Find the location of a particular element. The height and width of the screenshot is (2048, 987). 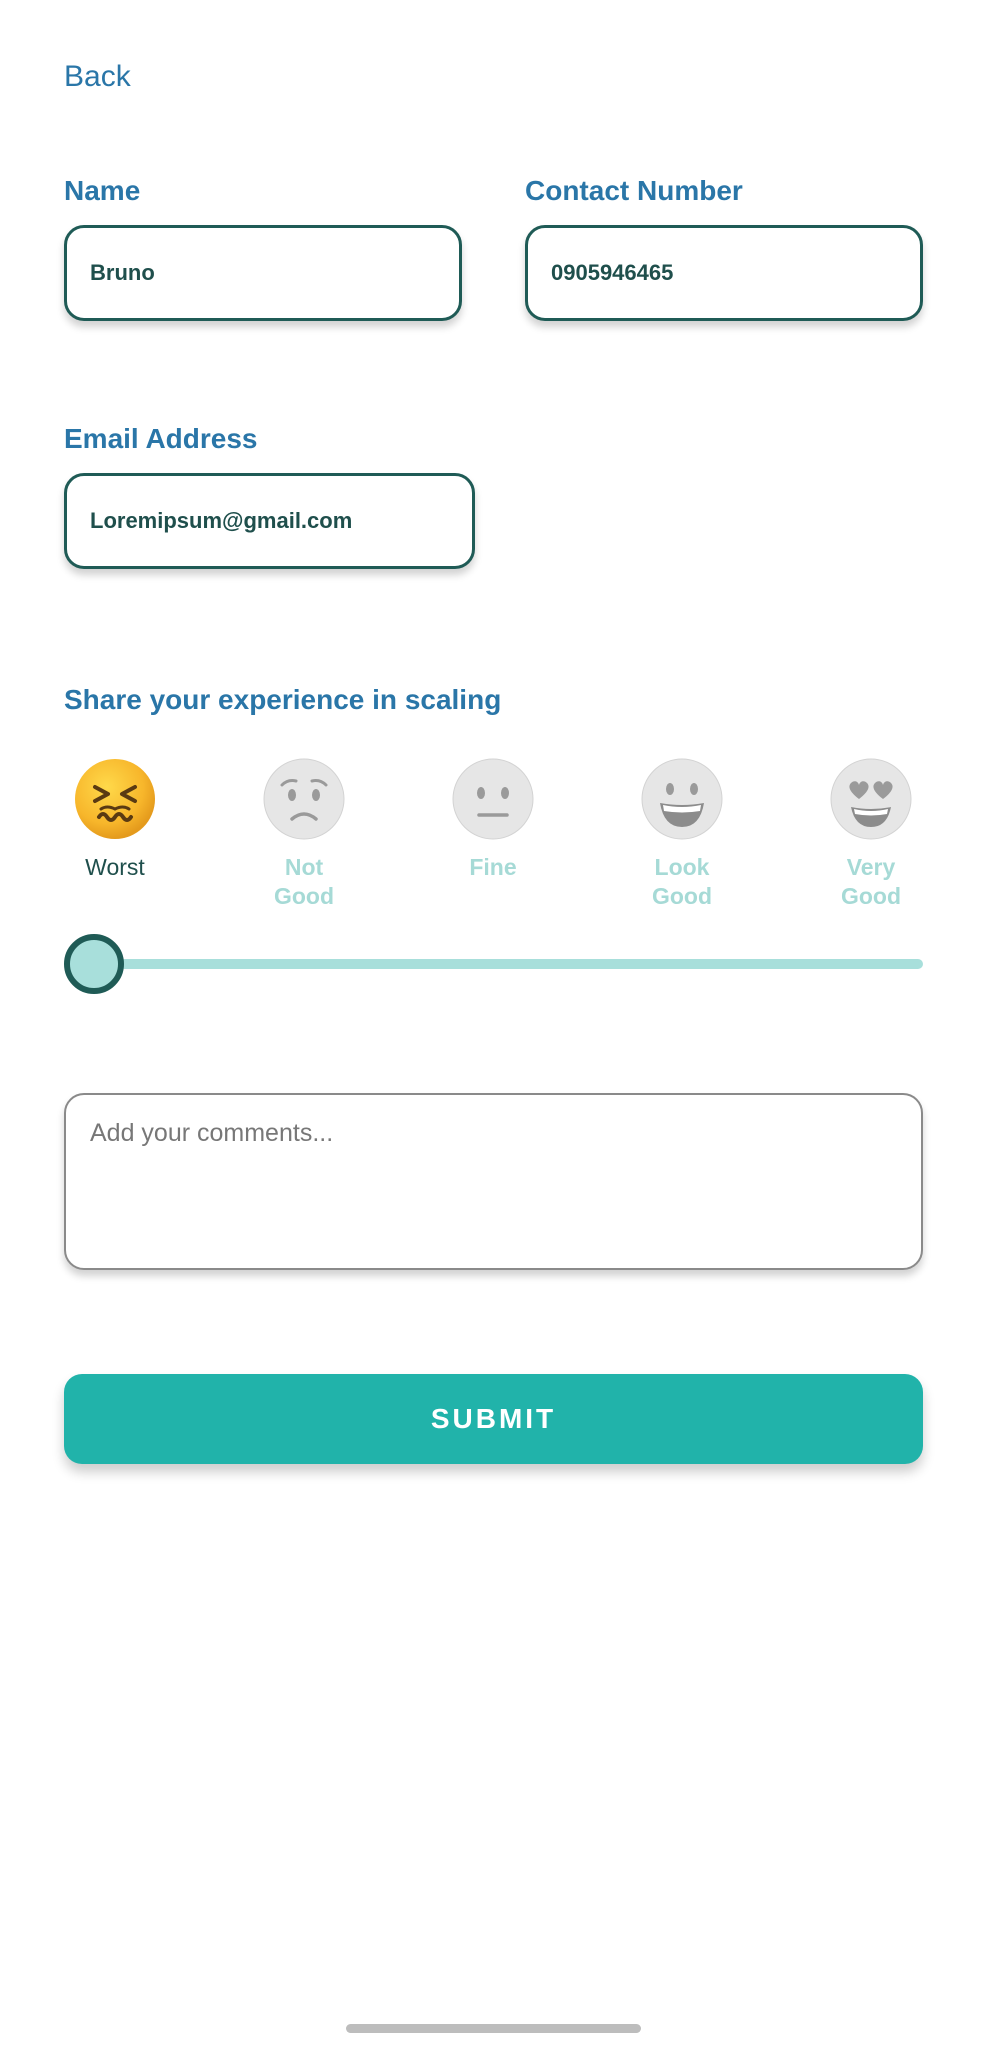

contact-number-field-box is located at coordinates (724, 273).